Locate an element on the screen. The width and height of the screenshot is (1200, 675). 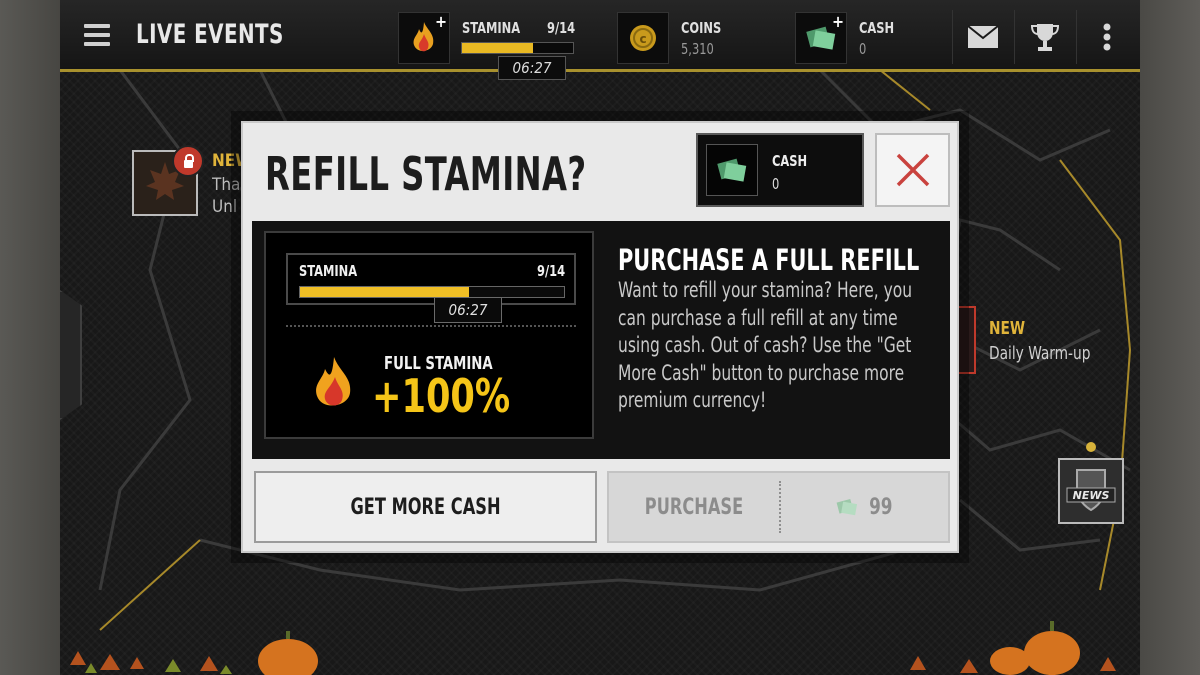
cash-value: 0 is located at coordinates (863, 49).